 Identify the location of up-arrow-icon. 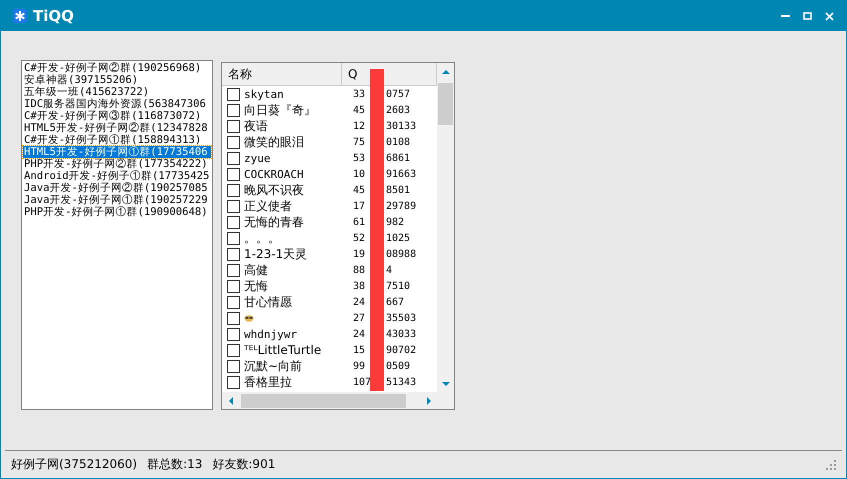
(446, 72).